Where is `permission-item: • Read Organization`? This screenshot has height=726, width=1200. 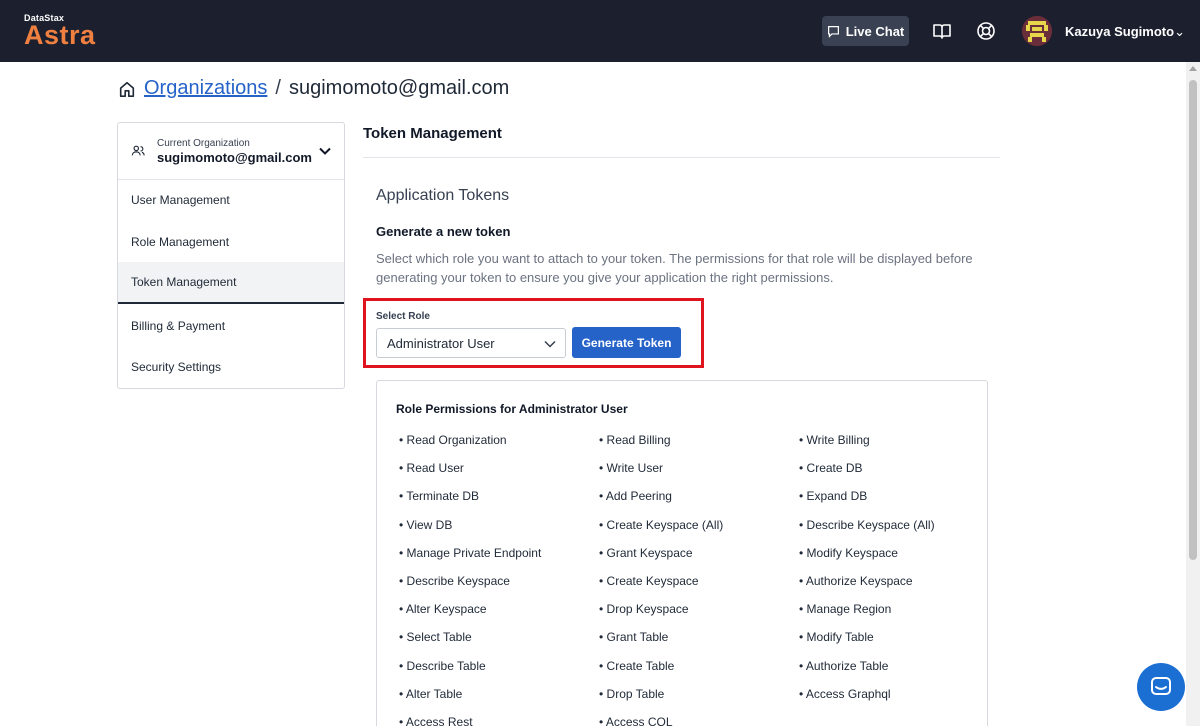
permission-item: • Read Organization is located at coordinates (453, 440).